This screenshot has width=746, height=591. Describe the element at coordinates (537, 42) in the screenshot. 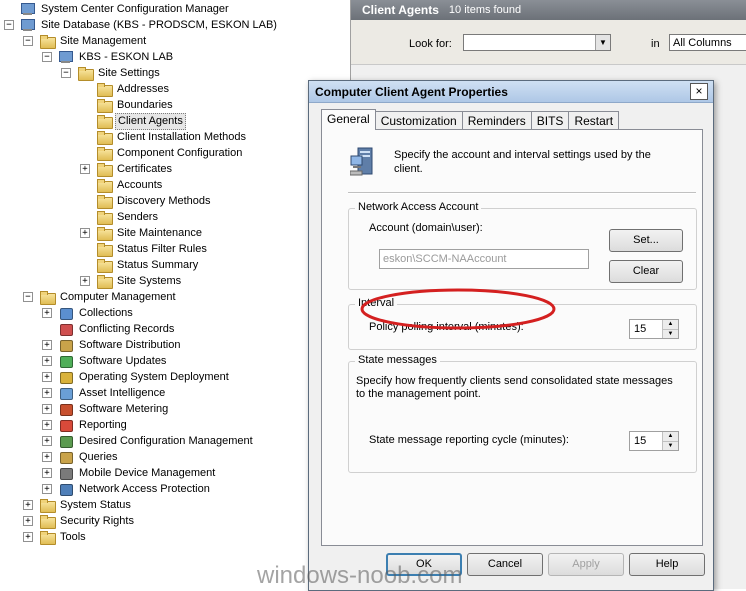

I see `look-for-combo: ▼` at that location.